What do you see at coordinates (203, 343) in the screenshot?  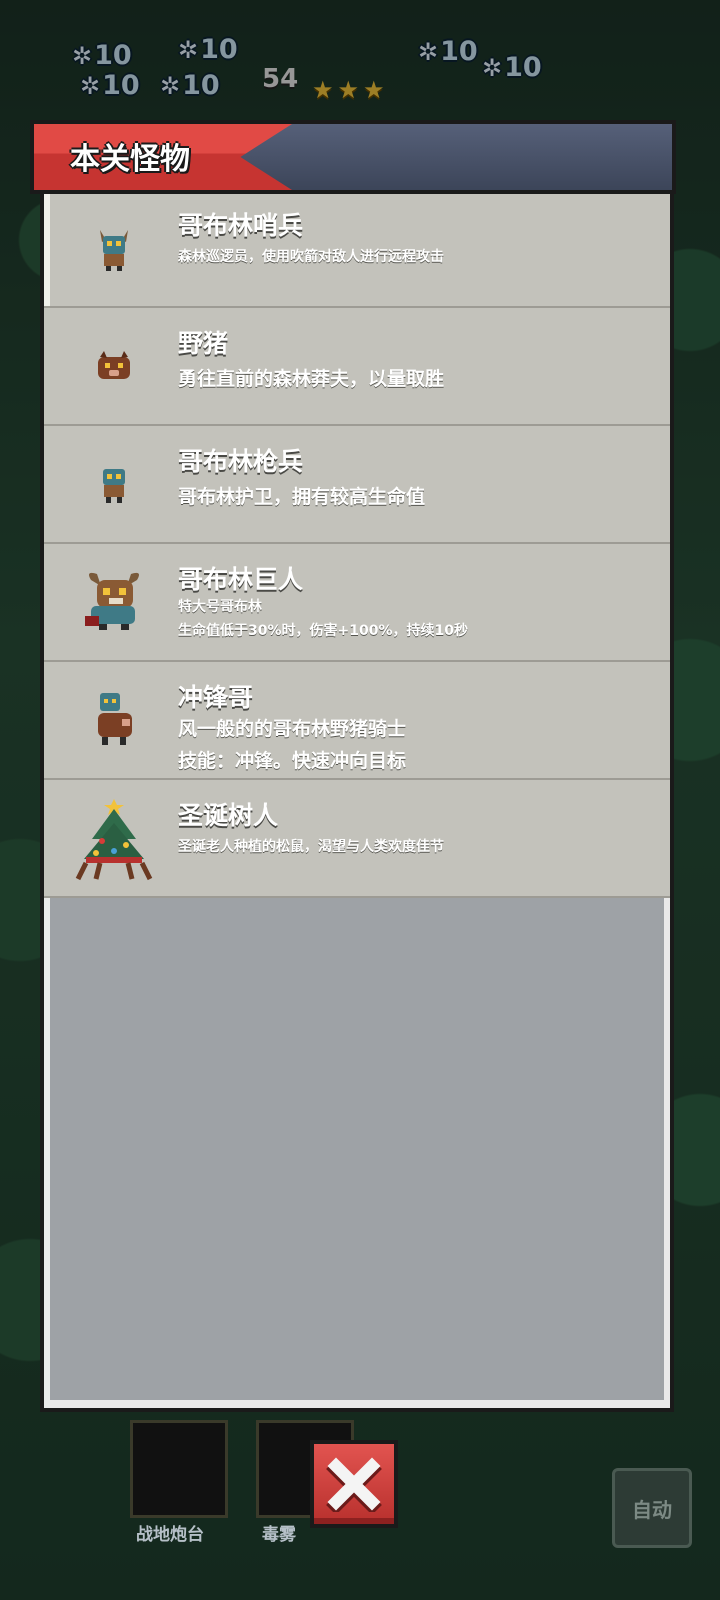 I see `monster-name: 野猪` at bounding box center [203, 343].